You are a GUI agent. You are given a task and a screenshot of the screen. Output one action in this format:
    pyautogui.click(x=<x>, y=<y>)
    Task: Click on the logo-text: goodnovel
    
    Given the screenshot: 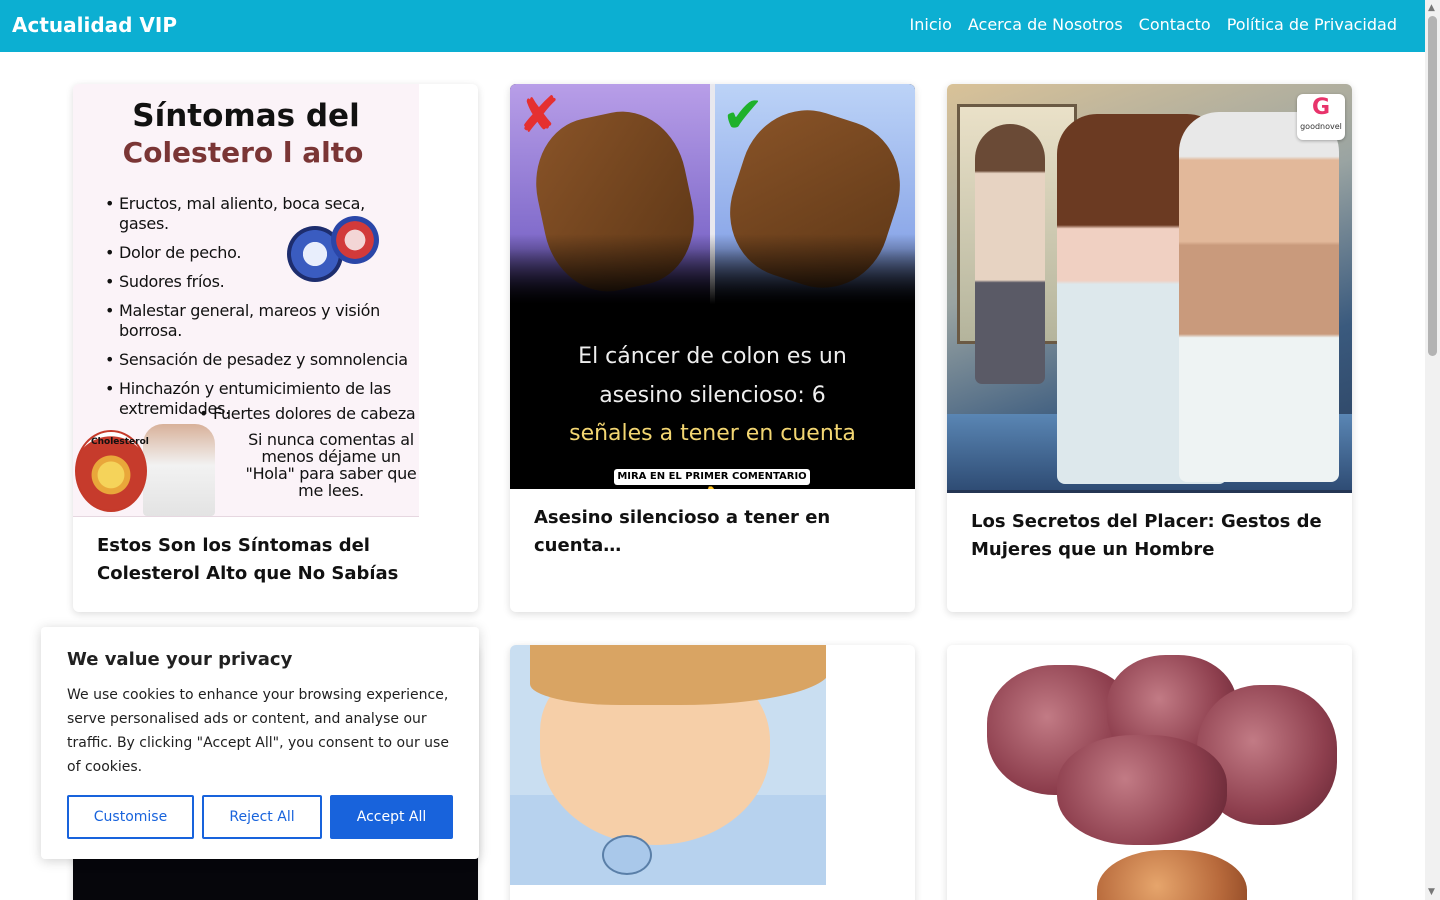 What is the action you would take?
    pyautogui.click(x=1321, y=126)
    